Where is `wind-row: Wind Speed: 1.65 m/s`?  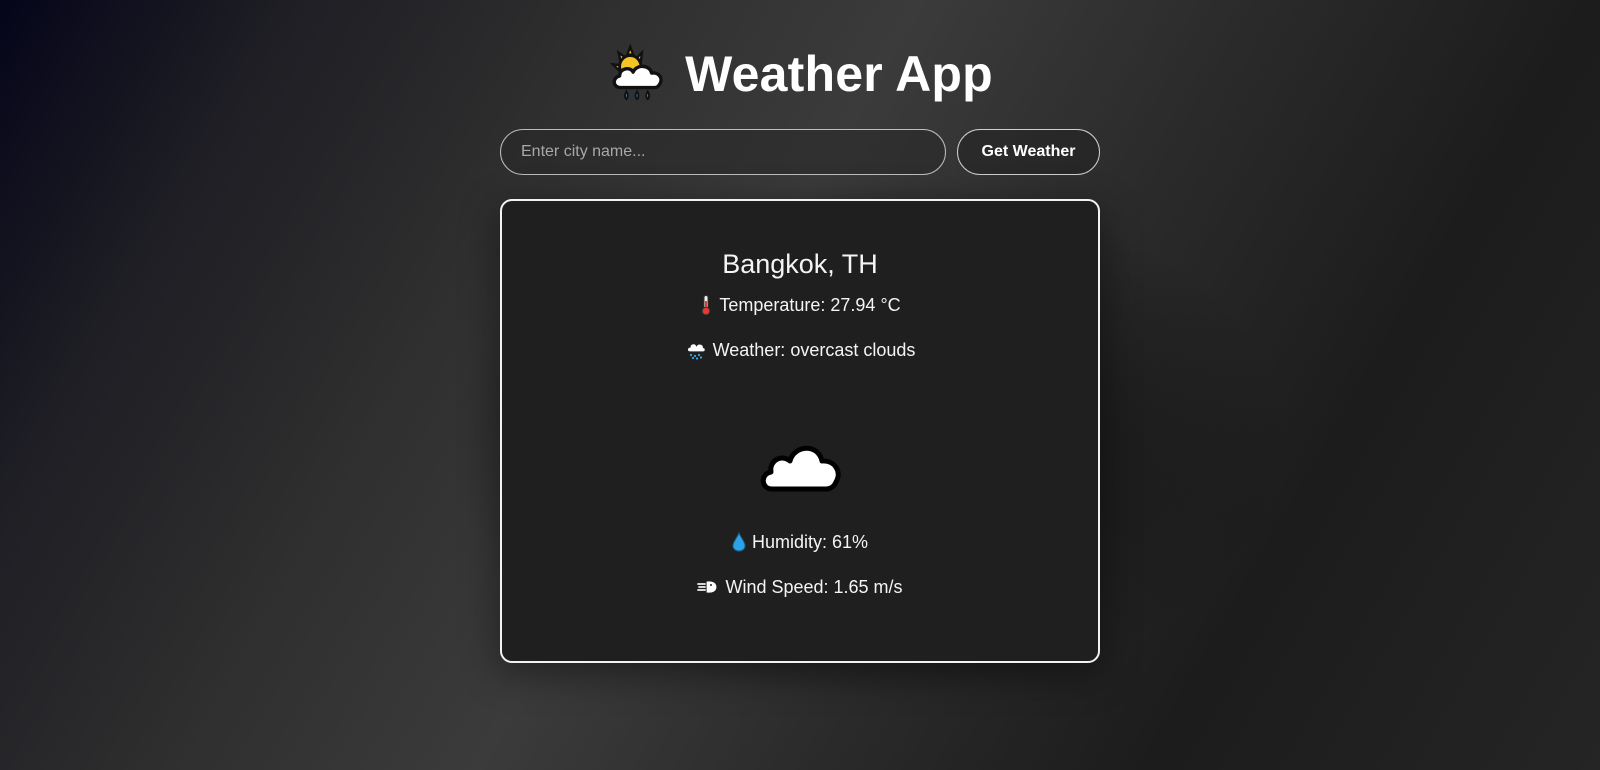
wind-row: Wind Speed: 1.65 m/s is located at coordinates (800, 587).